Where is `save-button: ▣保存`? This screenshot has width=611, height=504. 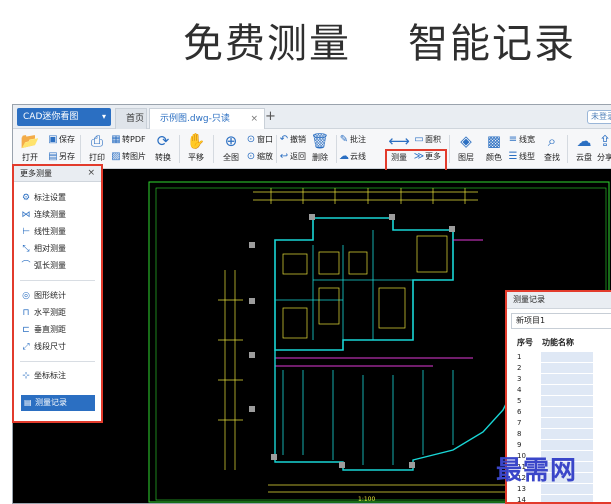
save-button: ▣保存 is located at coordinates (61, 140).